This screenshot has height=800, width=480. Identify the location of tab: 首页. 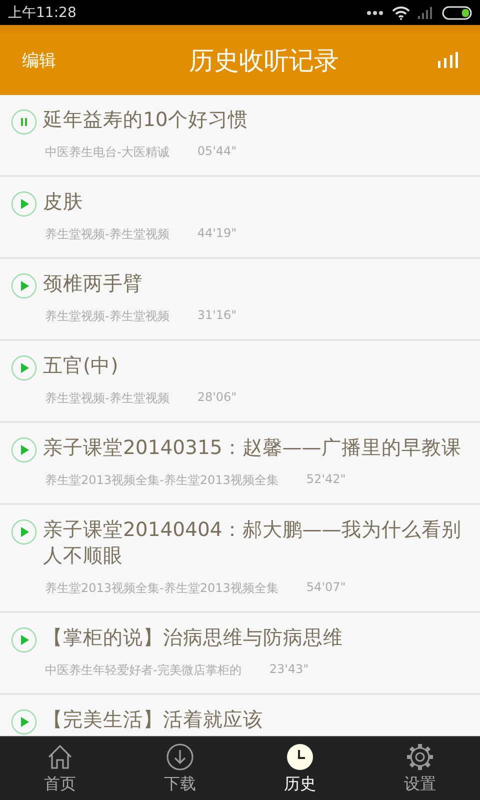
(60, 768).